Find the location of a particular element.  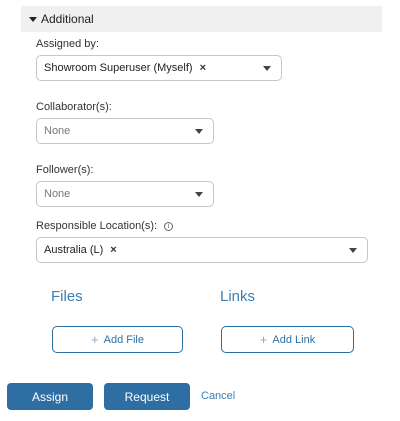

collaborators-select: None is located at coordinates (125, 131).